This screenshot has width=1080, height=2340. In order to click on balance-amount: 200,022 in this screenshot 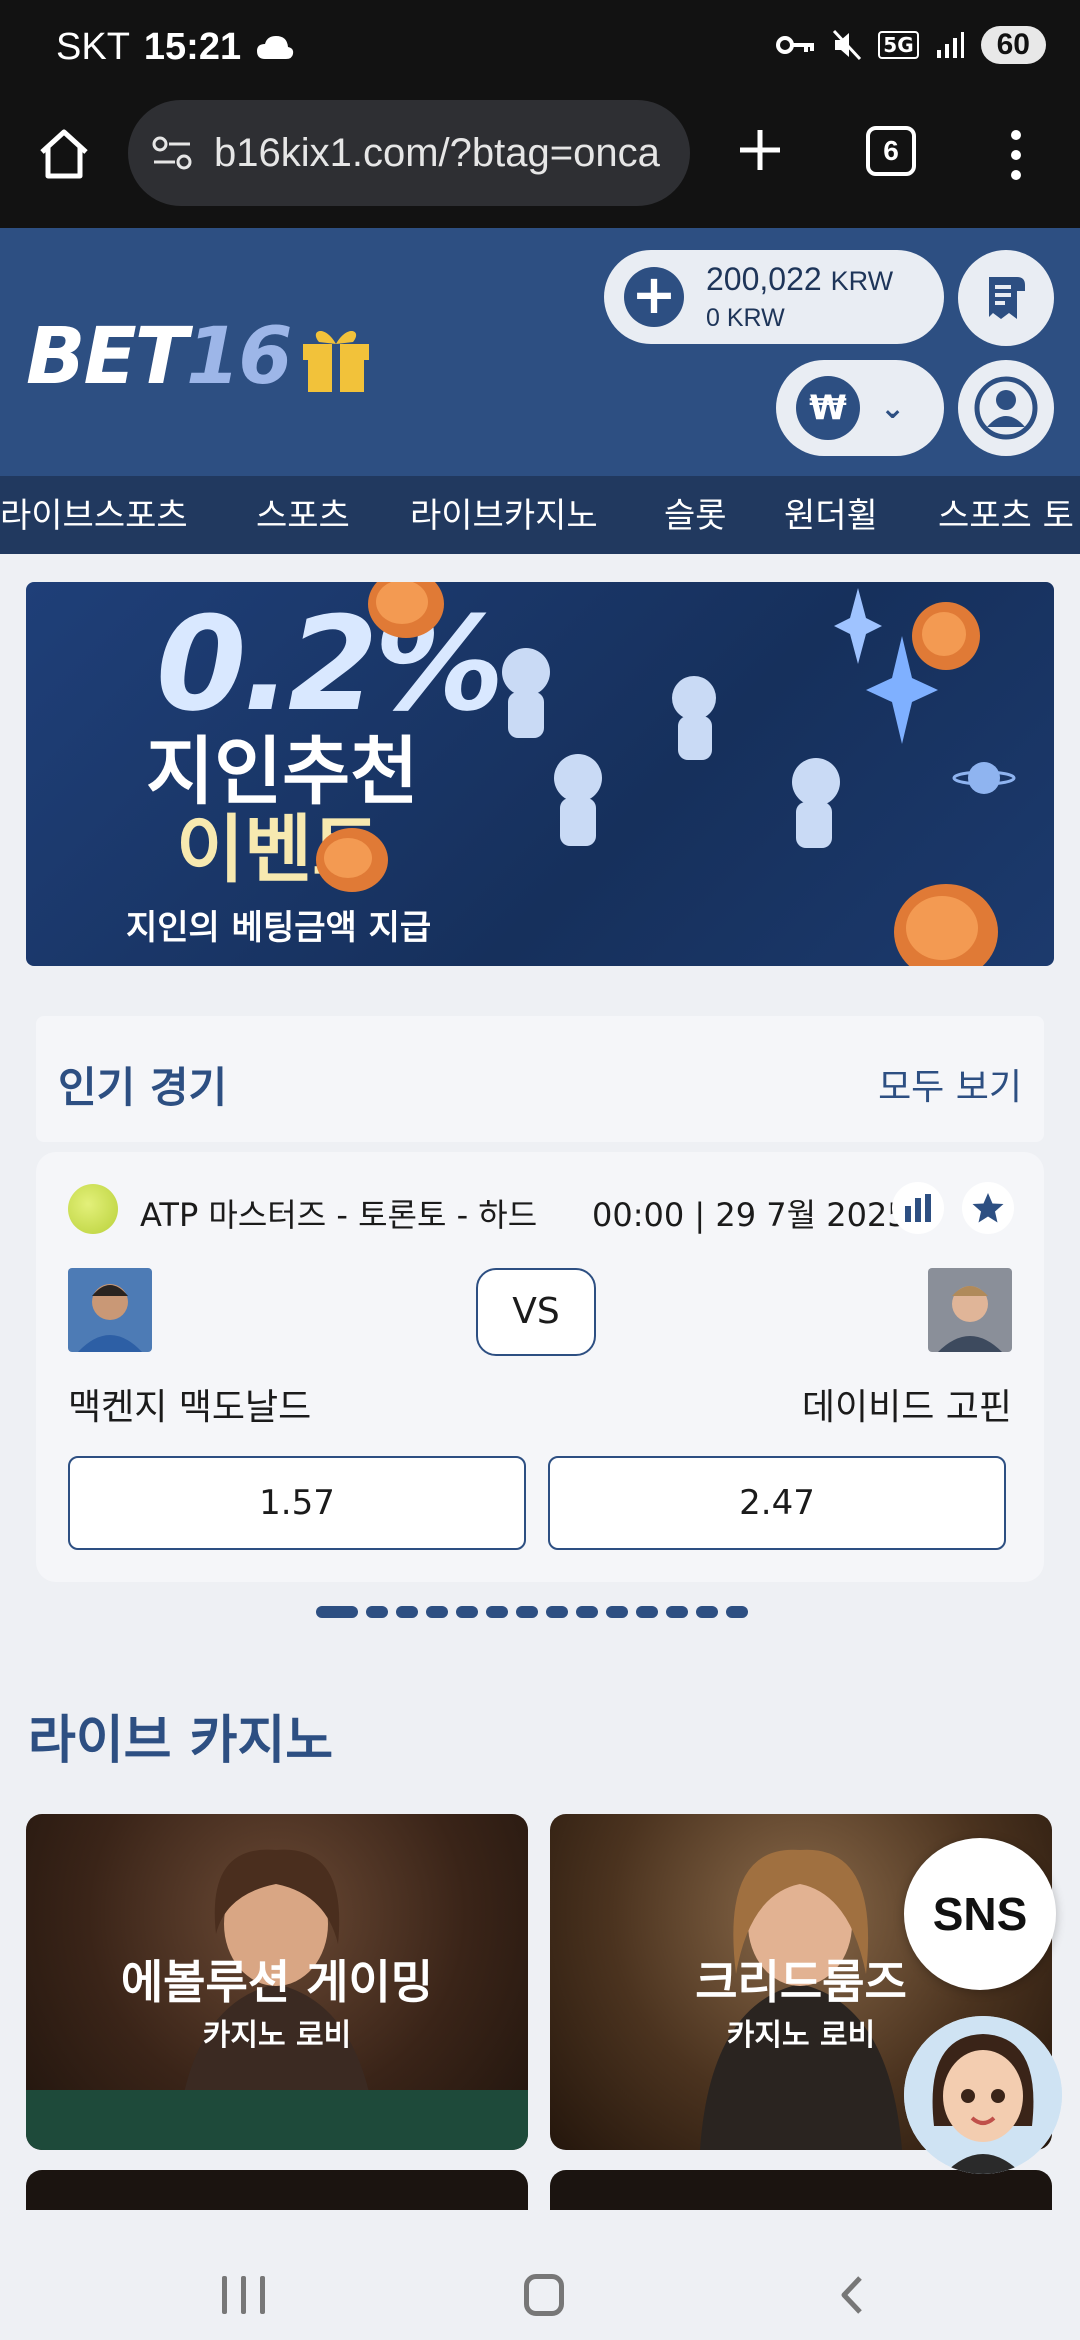, I will do `click(764, 279)`.